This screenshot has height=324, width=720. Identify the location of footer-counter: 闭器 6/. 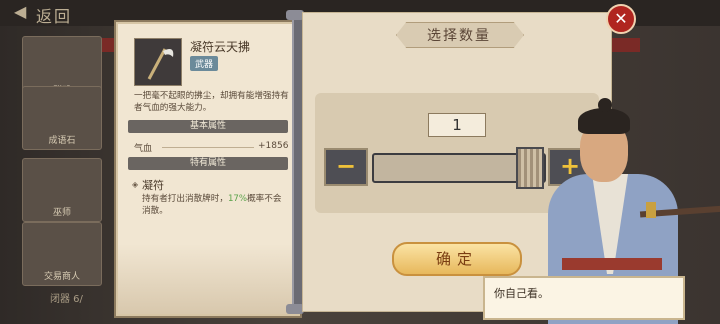
(66, 299).